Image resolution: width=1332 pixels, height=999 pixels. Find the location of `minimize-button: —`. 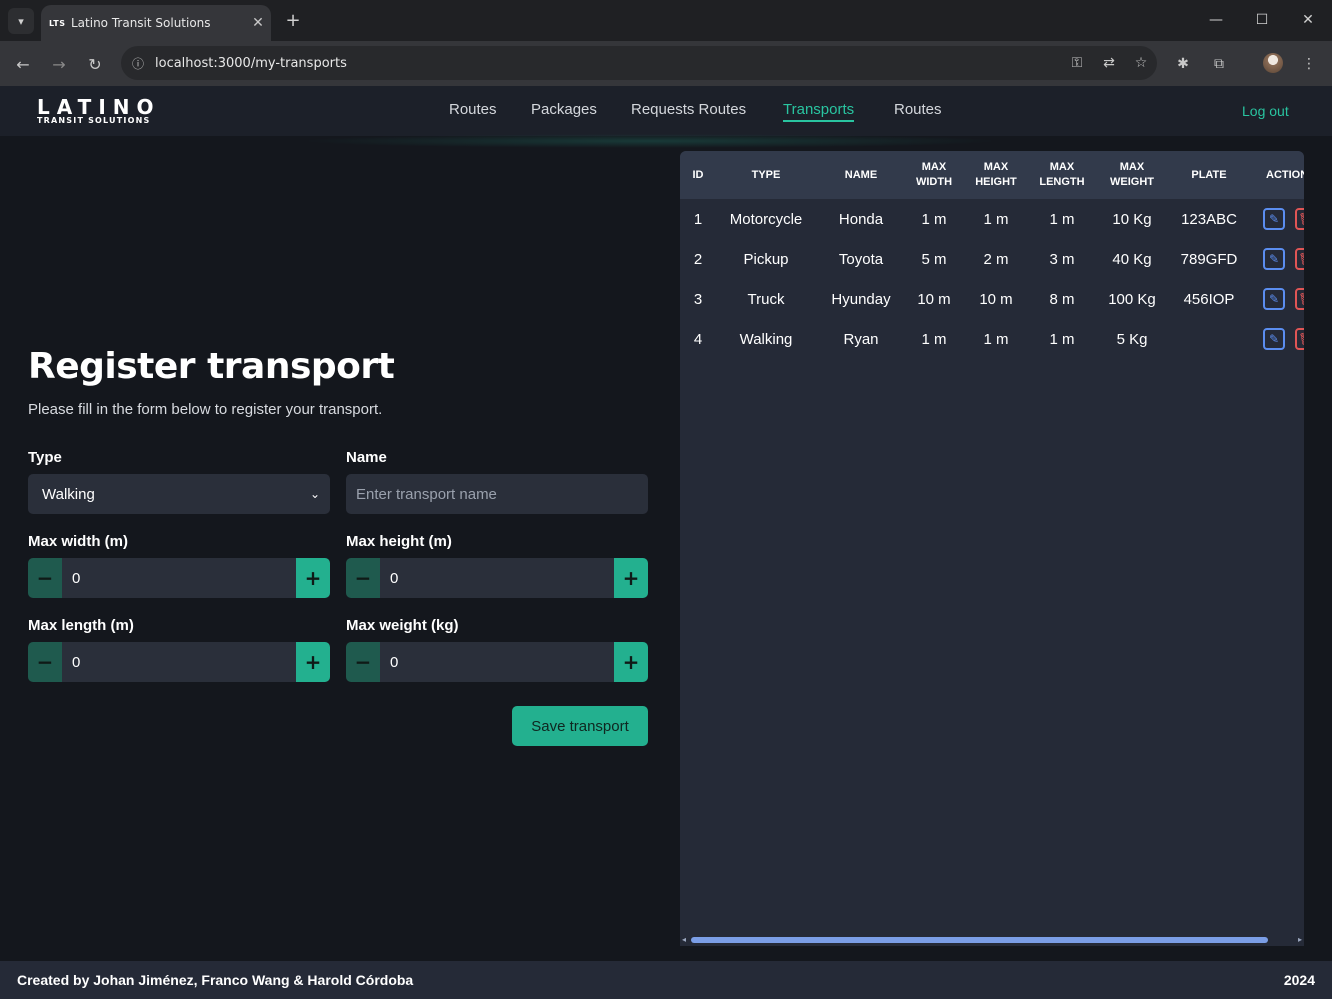

minimize-button: — is located at coordinates (1216, 20).